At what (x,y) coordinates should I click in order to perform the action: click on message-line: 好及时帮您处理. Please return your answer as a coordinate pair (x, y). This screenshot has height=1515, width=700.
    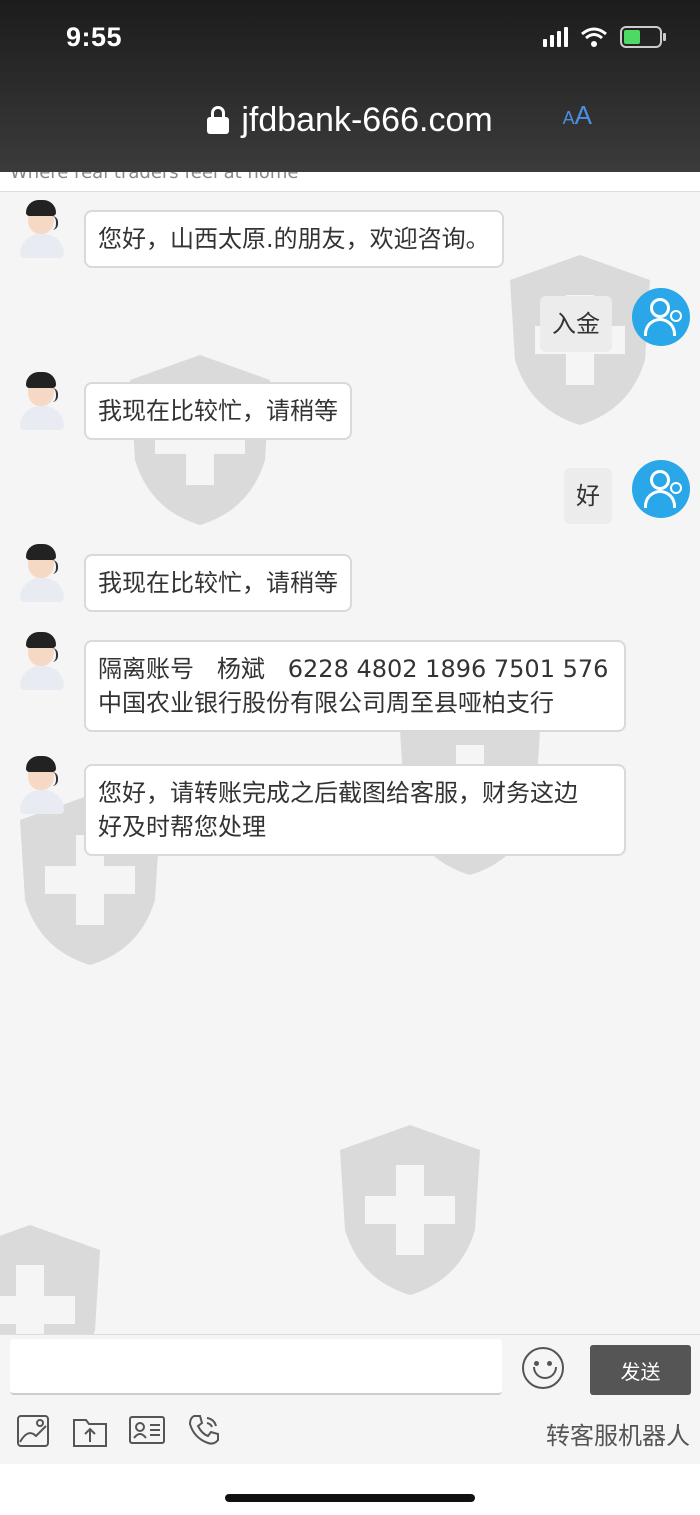
    Looking at the image, I should click on (182, 827).